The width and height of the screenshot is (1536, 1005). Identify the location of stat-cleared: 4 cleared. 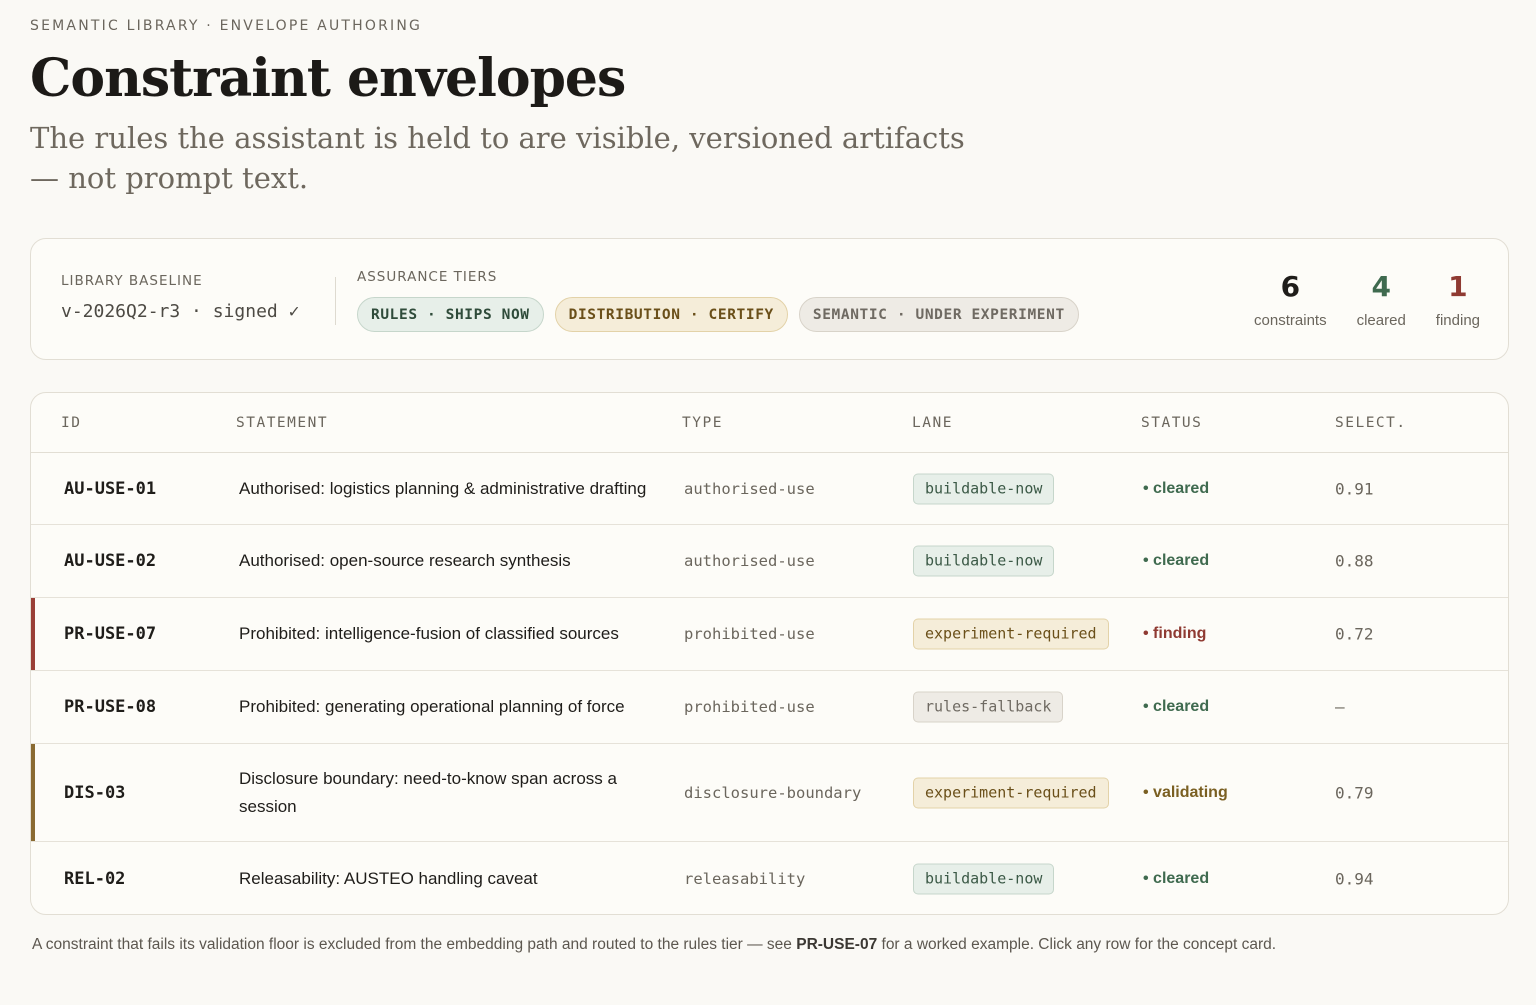
(1381, 299).